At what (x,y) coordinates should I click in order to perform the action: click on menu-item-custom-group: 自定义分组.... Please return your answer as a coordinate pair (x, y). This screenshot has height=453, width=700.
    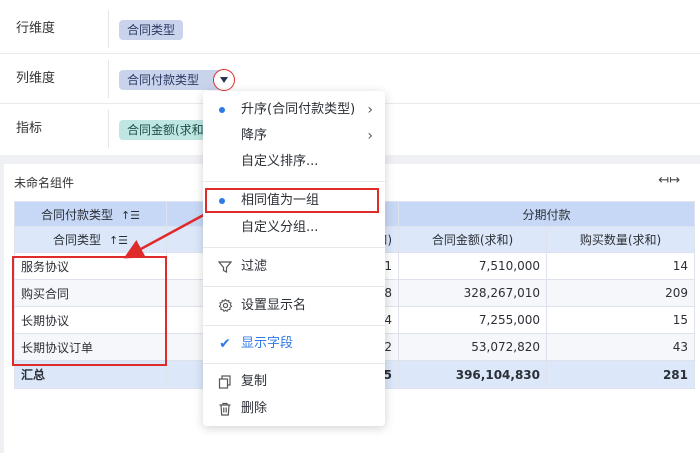
    Looking at the image, I should click on (294, 228).